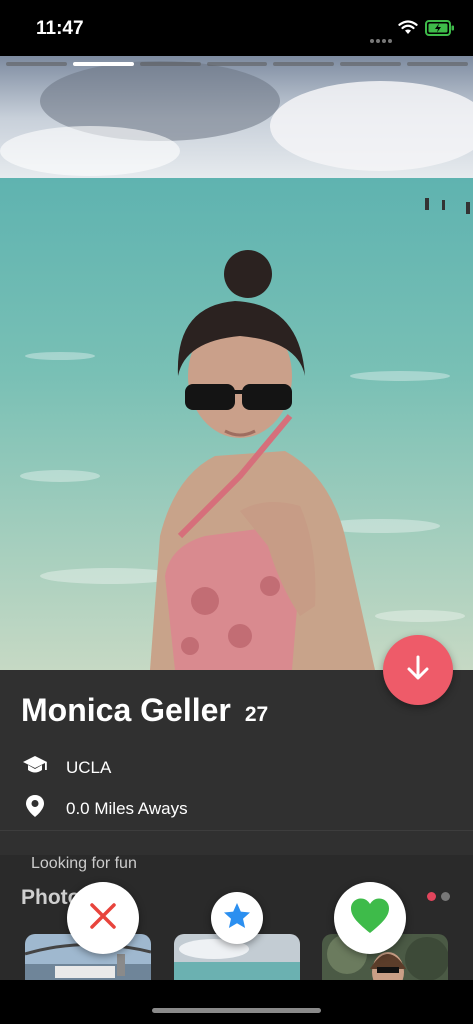  I want to click on school-row: UCLA, so click(66, 767).